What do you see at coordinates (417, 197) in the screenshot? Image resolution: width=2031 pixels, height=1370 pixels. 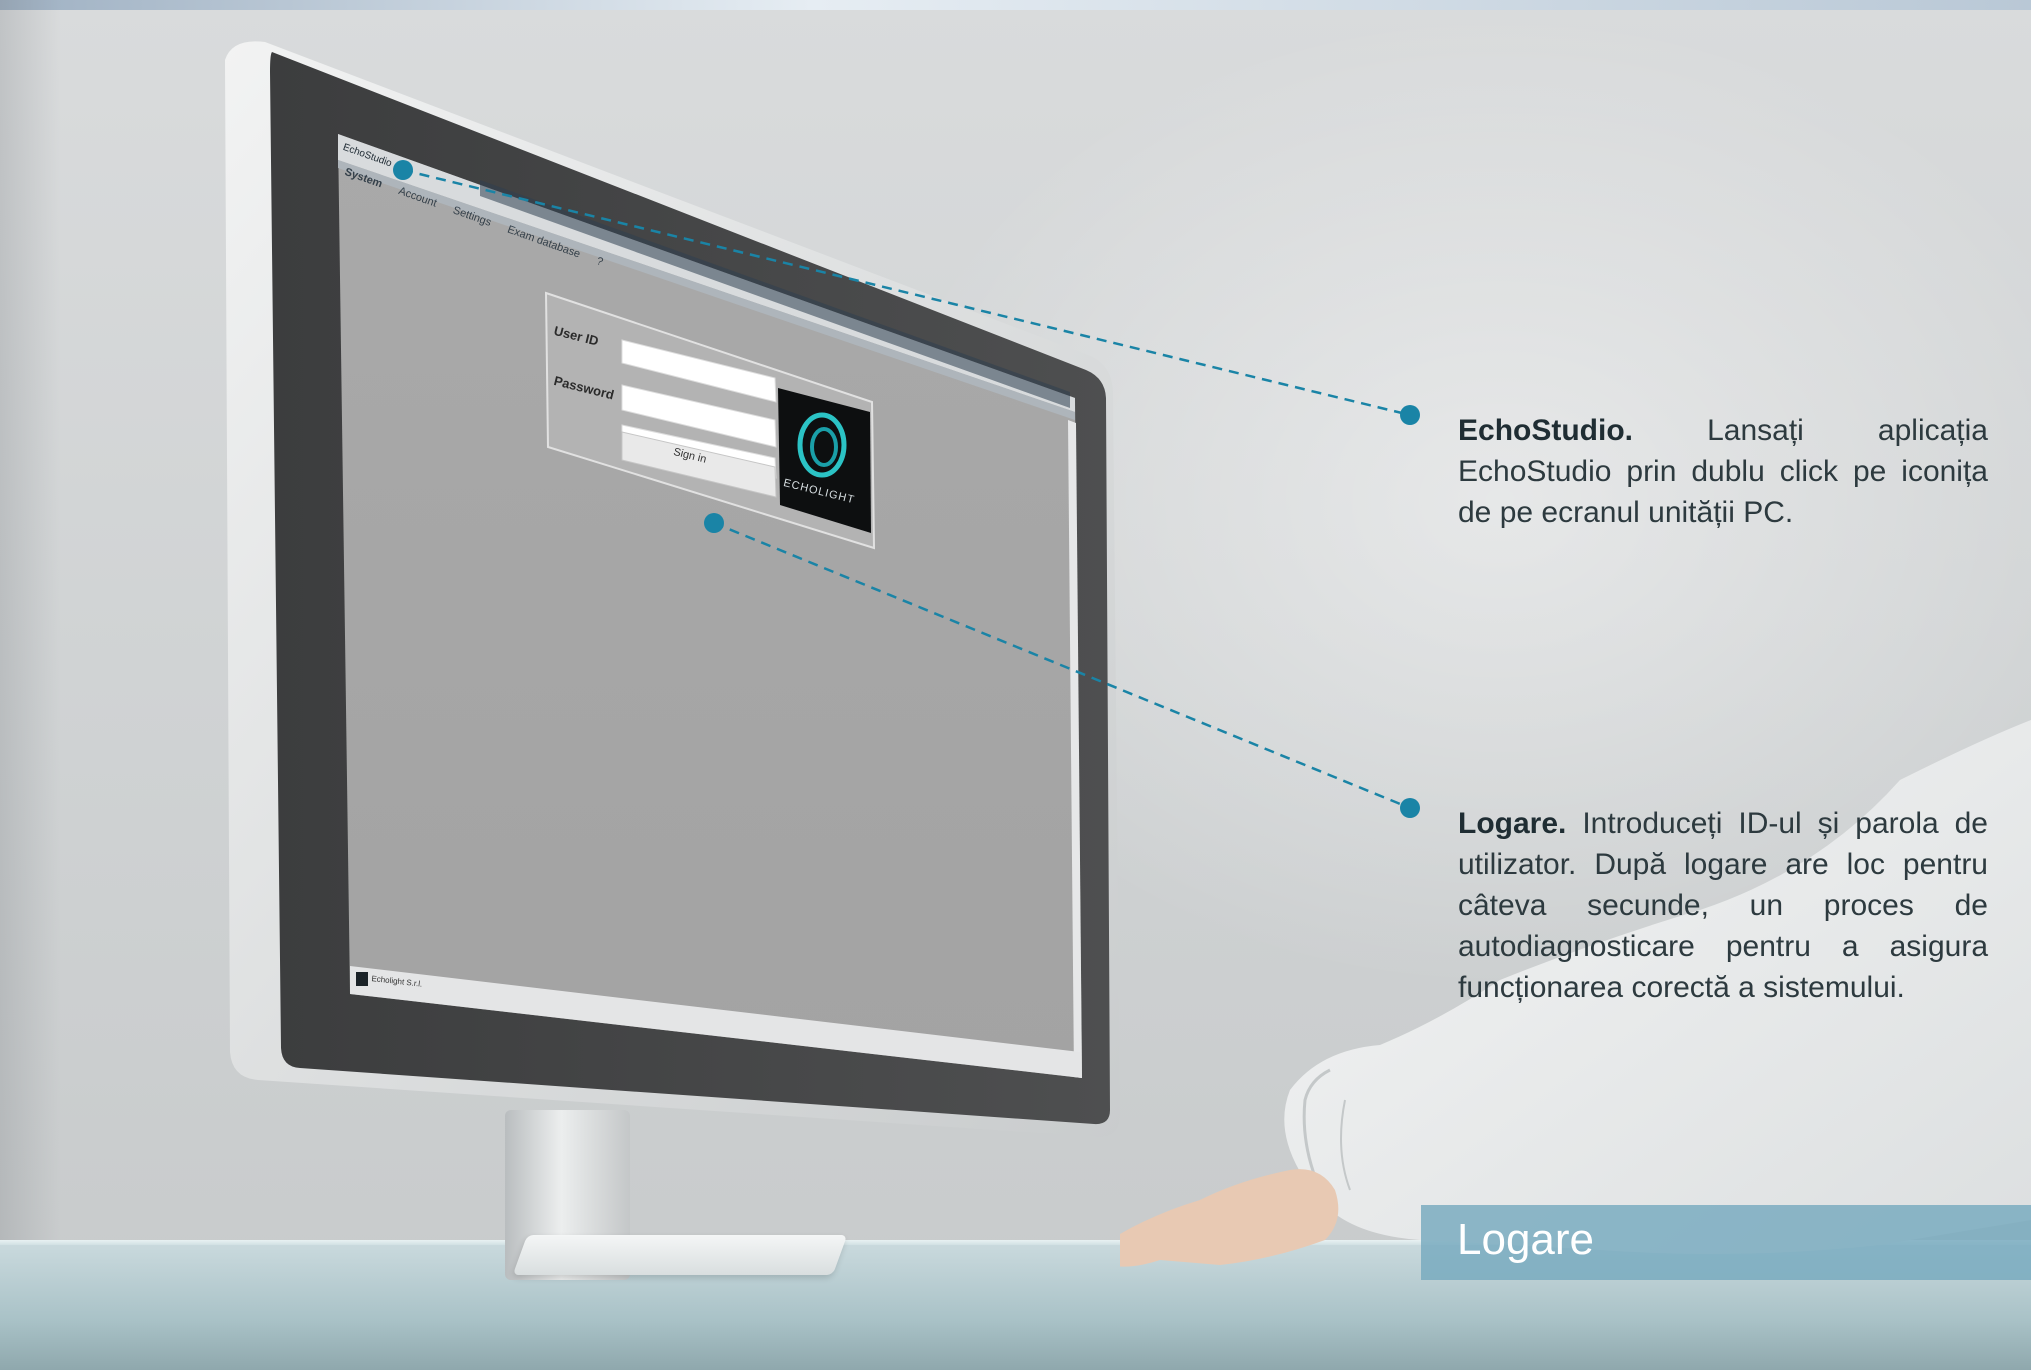 I see `menu-item-account: Account` at bounding box center [417, 197].